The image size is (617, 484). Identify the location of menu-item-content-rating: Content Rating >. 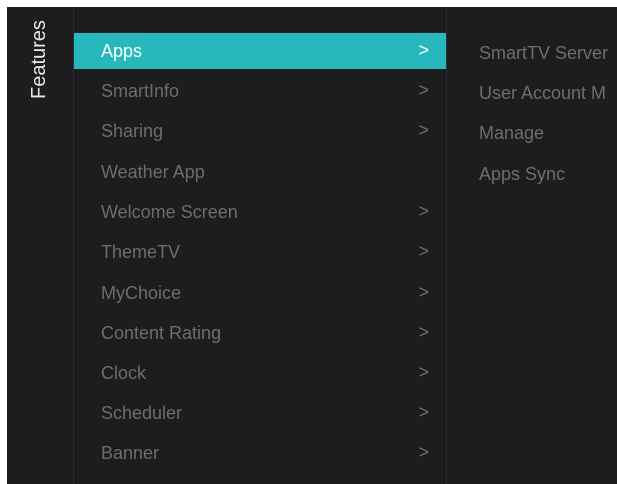
(260, 333).